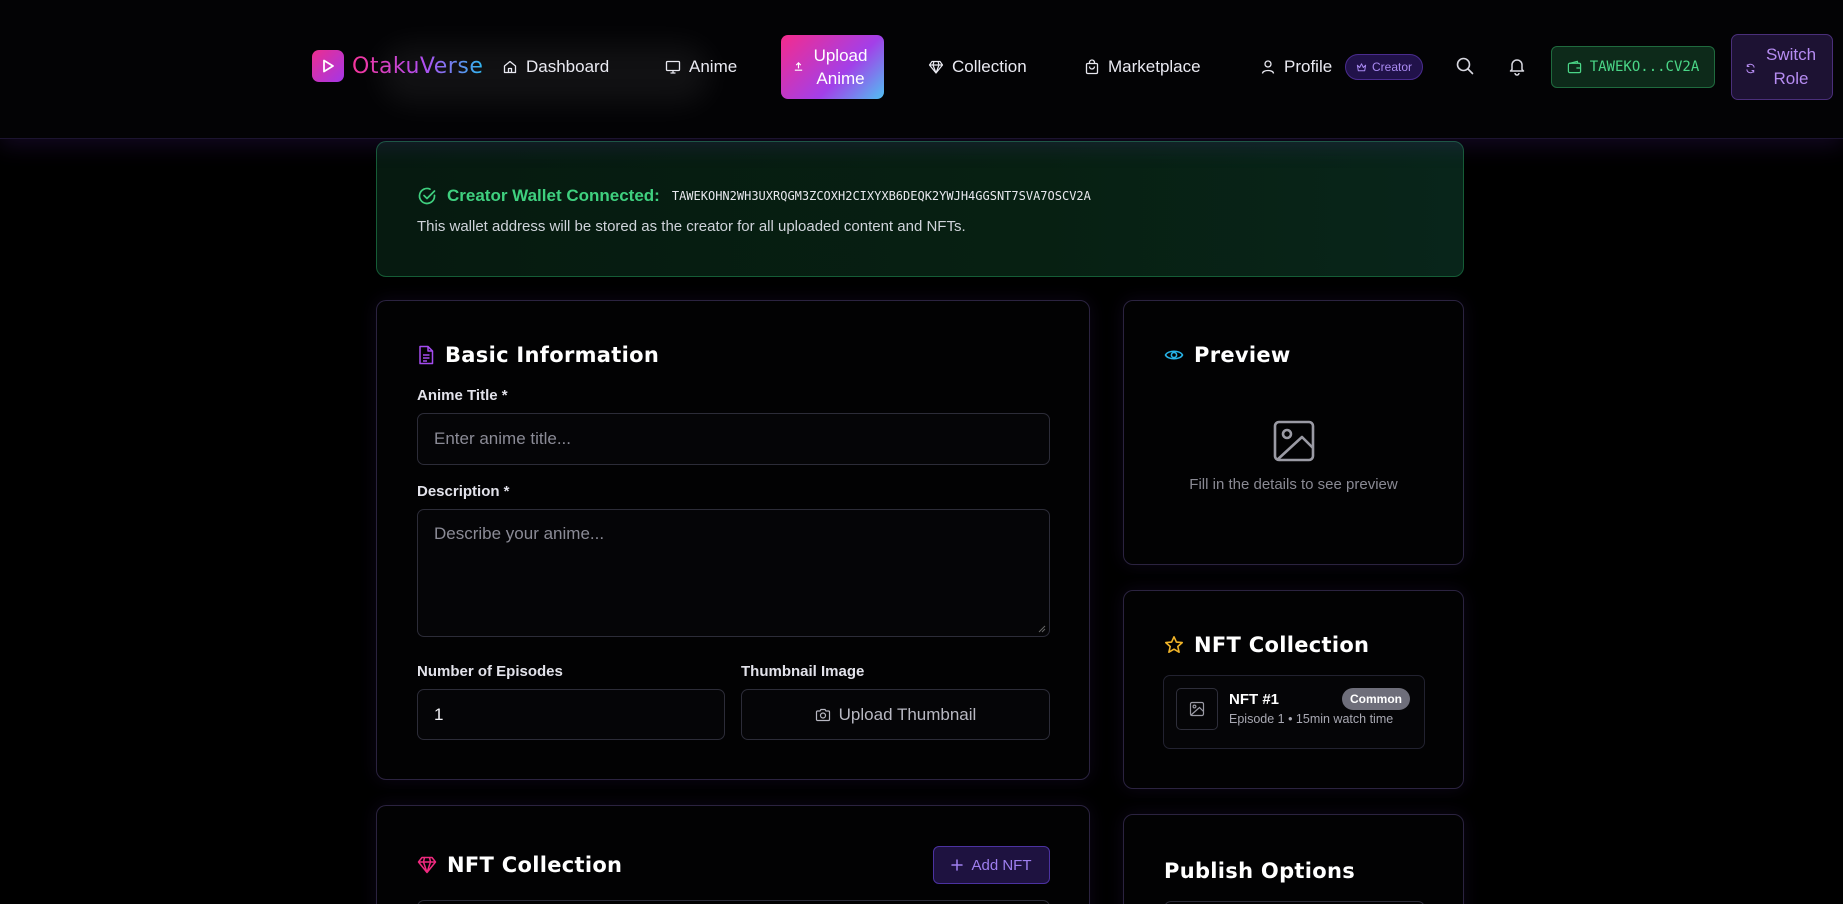 The height and width of the screenshot is (904, 1843). I want to click on anime-title-label: Anime Title *, so click(462, 395).